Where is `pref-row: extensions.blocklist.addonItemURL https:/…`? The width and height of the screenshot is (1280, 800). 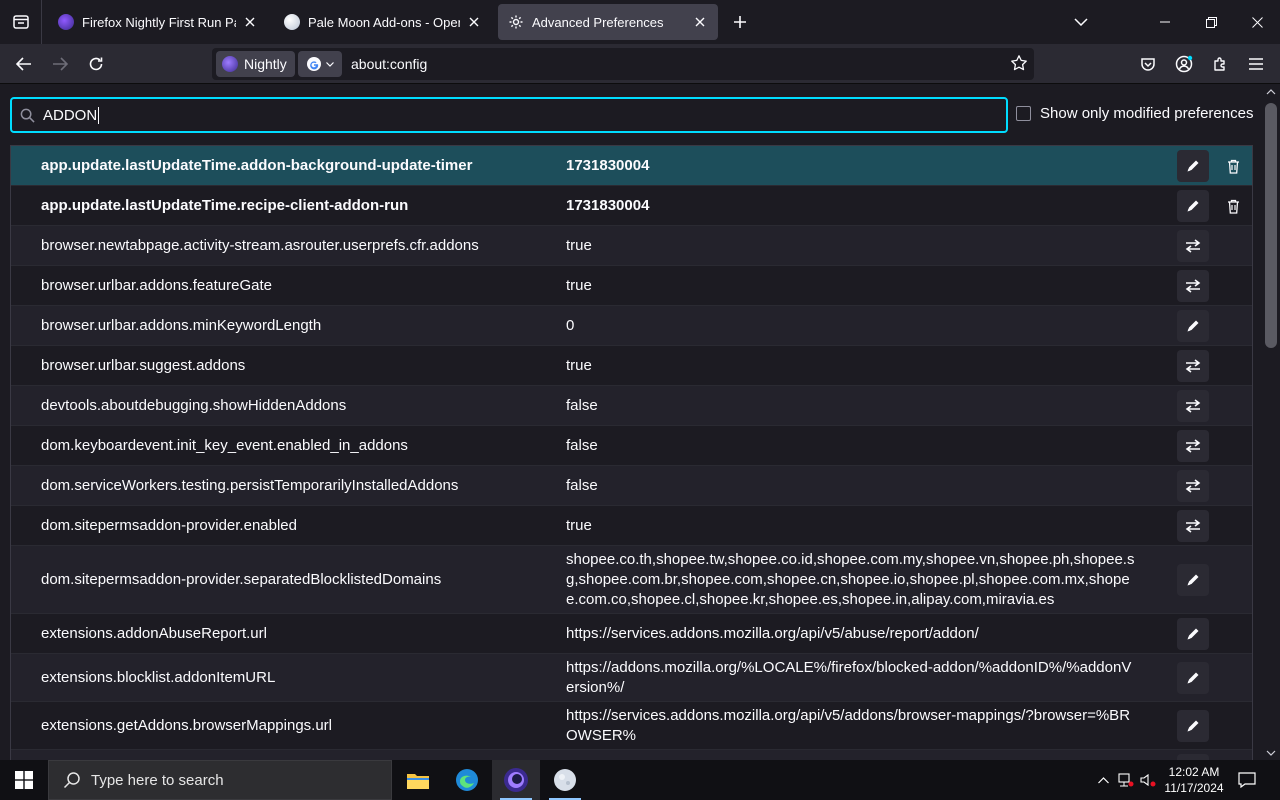 pref-row: extensions.blocklist.addonItemURL https:/… is located at coordinates (631, 678).